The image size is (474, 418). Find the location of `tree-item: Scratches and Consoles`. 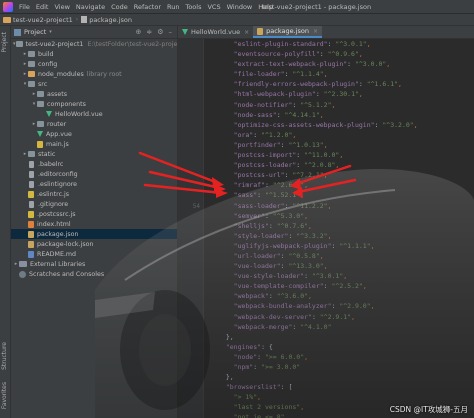

tree-item: Scratches and Consoles is located at coordinates (94, 274).